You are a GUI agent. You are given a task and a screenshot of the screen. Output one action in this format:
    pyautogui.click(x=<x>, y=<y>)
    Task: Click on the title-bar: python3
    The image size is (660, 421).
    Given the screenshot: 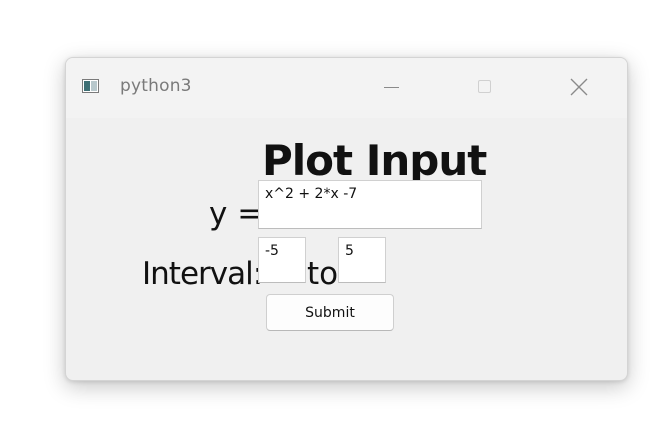 What is the action you would take?
    pyautogui.click(x=346, y=88)
    